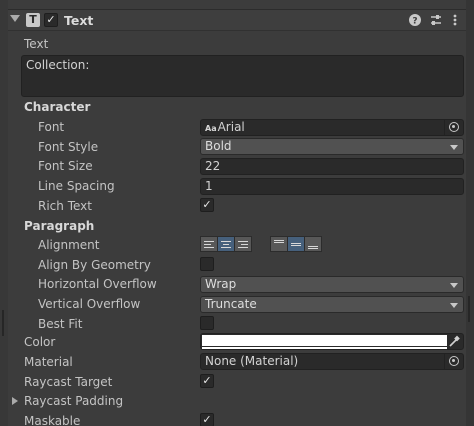 The width and height of the screenshot is (474, 426). I want to click on help-icon: ?, so click(415, 20).